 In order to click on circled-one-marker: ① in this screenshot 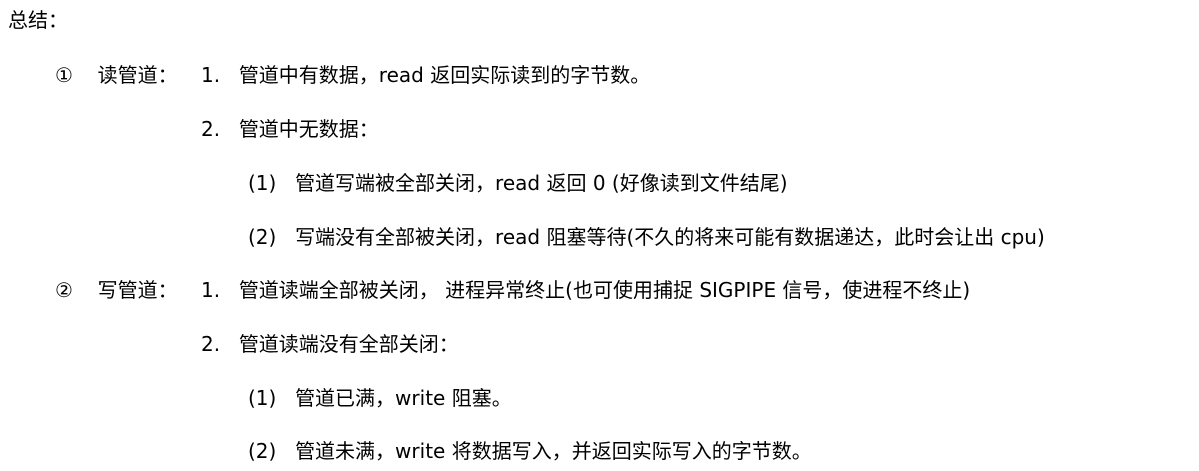, I will do `click(64, 75)`.